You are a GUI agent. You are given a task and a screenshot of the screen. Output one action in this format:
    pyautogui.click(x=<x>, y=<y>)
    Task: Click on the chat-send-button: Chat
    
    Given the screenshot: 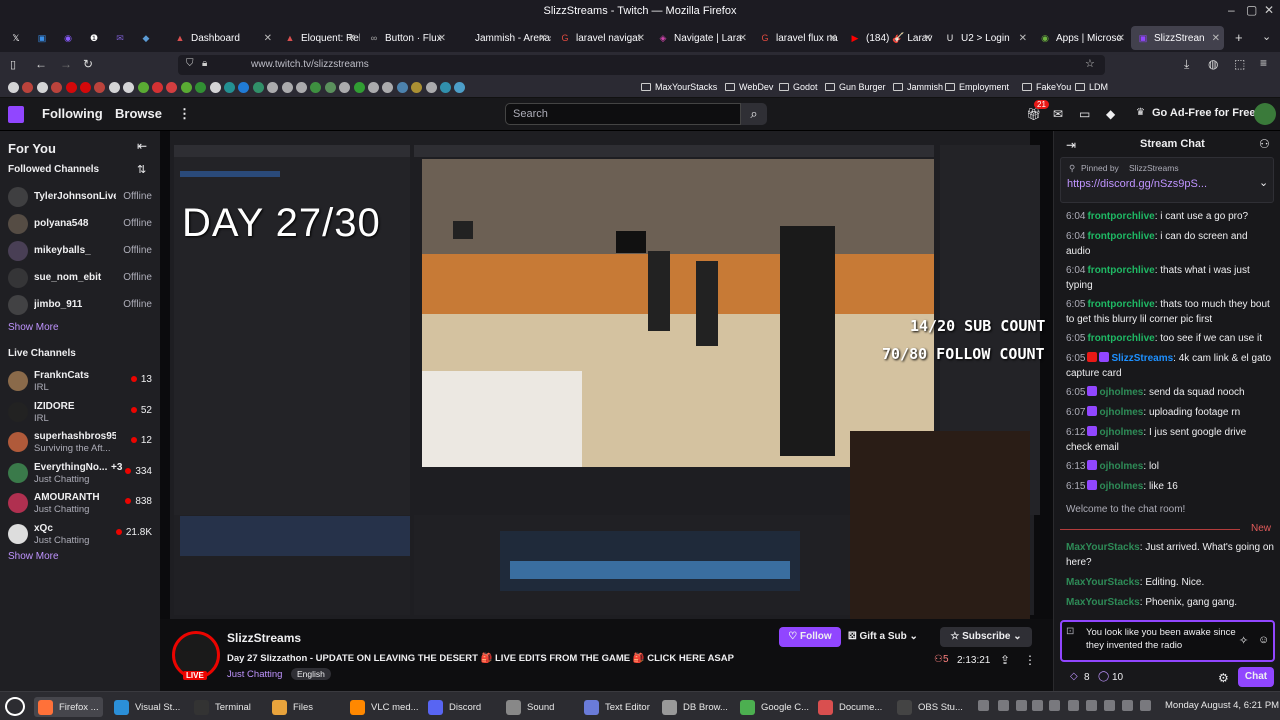 What is the action you would take?
    pyautogui.click(x=1256, y=677)
    